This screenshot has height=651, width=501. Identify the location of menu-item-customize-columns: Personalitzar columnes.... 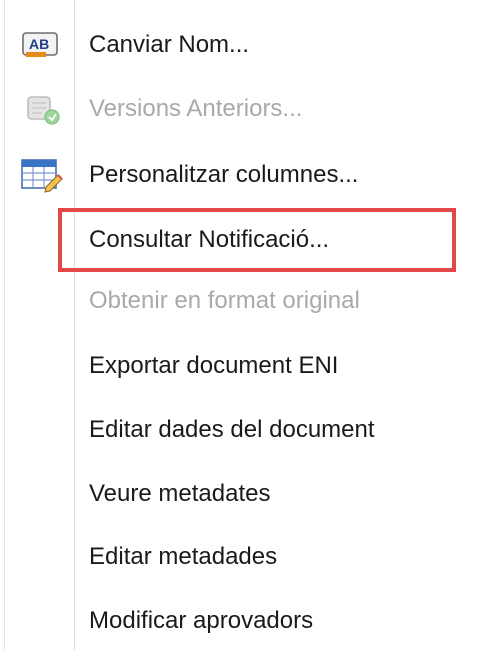
(250, 175).